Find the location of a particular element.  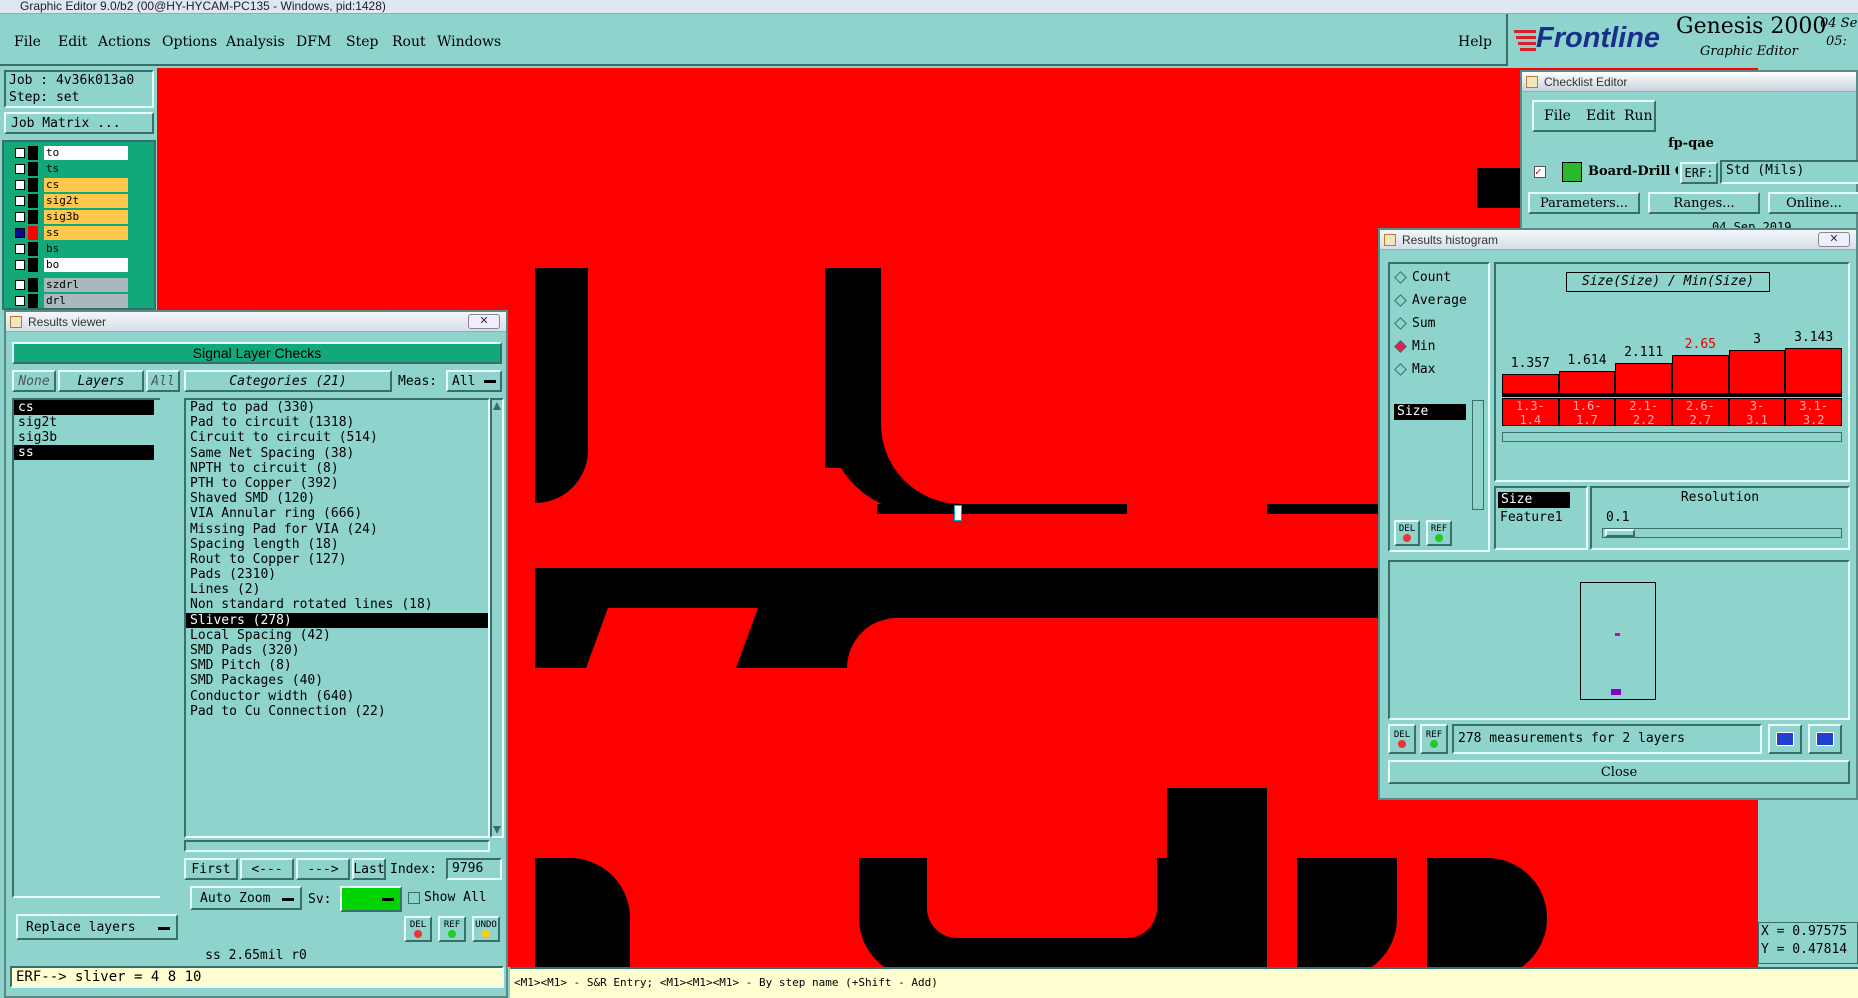

close-icon: ✕ is located at coordinates (484, 321).